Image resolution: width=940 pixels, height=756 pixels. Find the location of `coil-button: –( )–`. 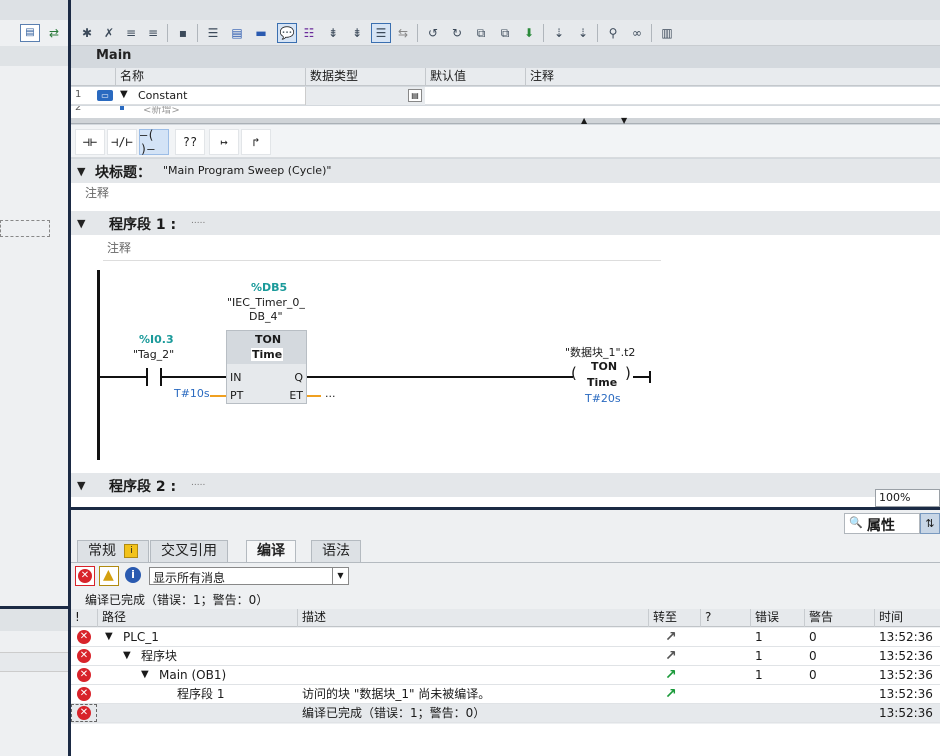

coil-button: –( )– is located at coordinates (154, 142).